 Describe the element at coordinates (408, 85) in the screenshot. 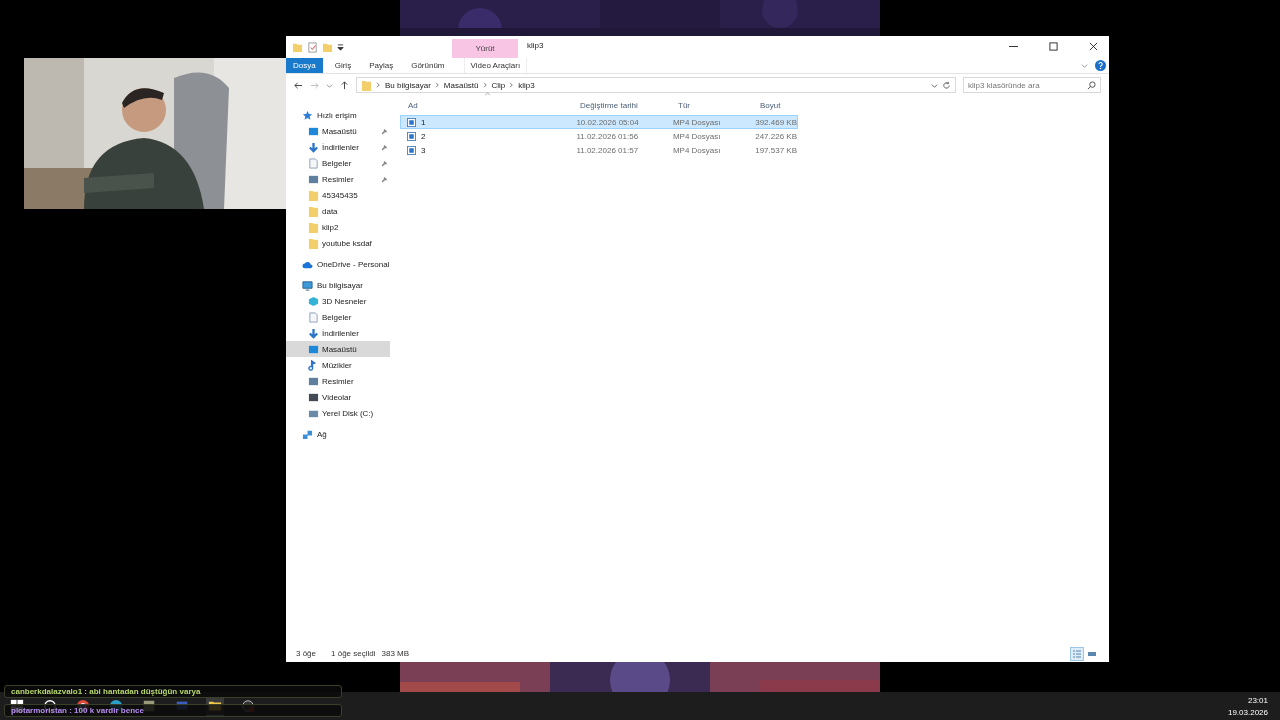

I see `breadcrumb: Bu bilgisayar` at that location.